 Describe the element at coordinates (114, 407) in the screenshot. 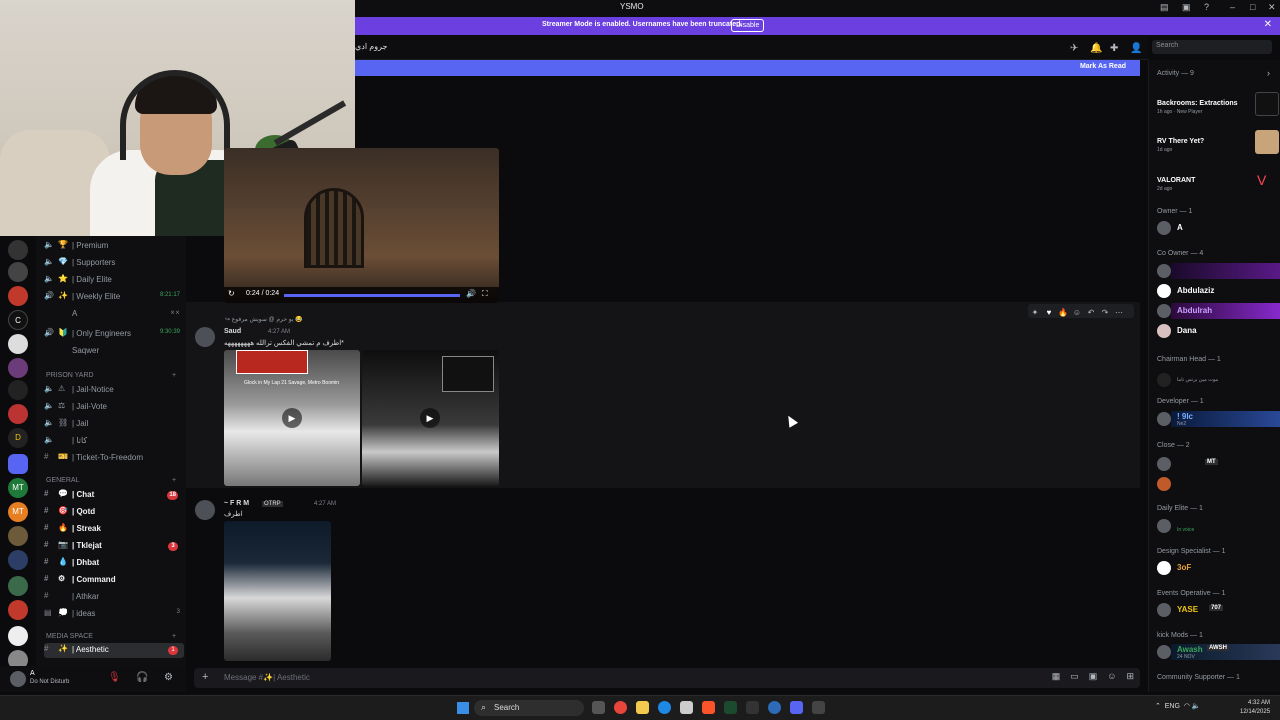

I see `channel-jail-vote: 🔈 ⚖ | Jail-Vote` at that location.